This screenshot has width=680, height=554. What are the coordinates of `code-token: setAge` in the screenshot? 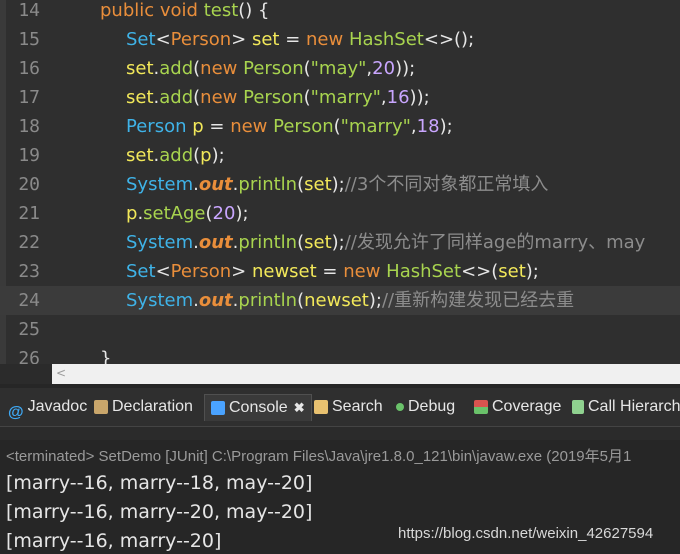 It's located at (174, 213).